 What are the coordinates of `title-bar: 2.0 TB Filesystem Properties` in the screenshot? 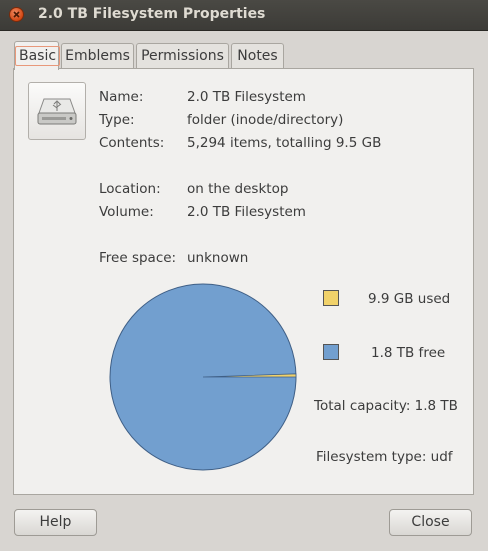 It's located at (244, 15).